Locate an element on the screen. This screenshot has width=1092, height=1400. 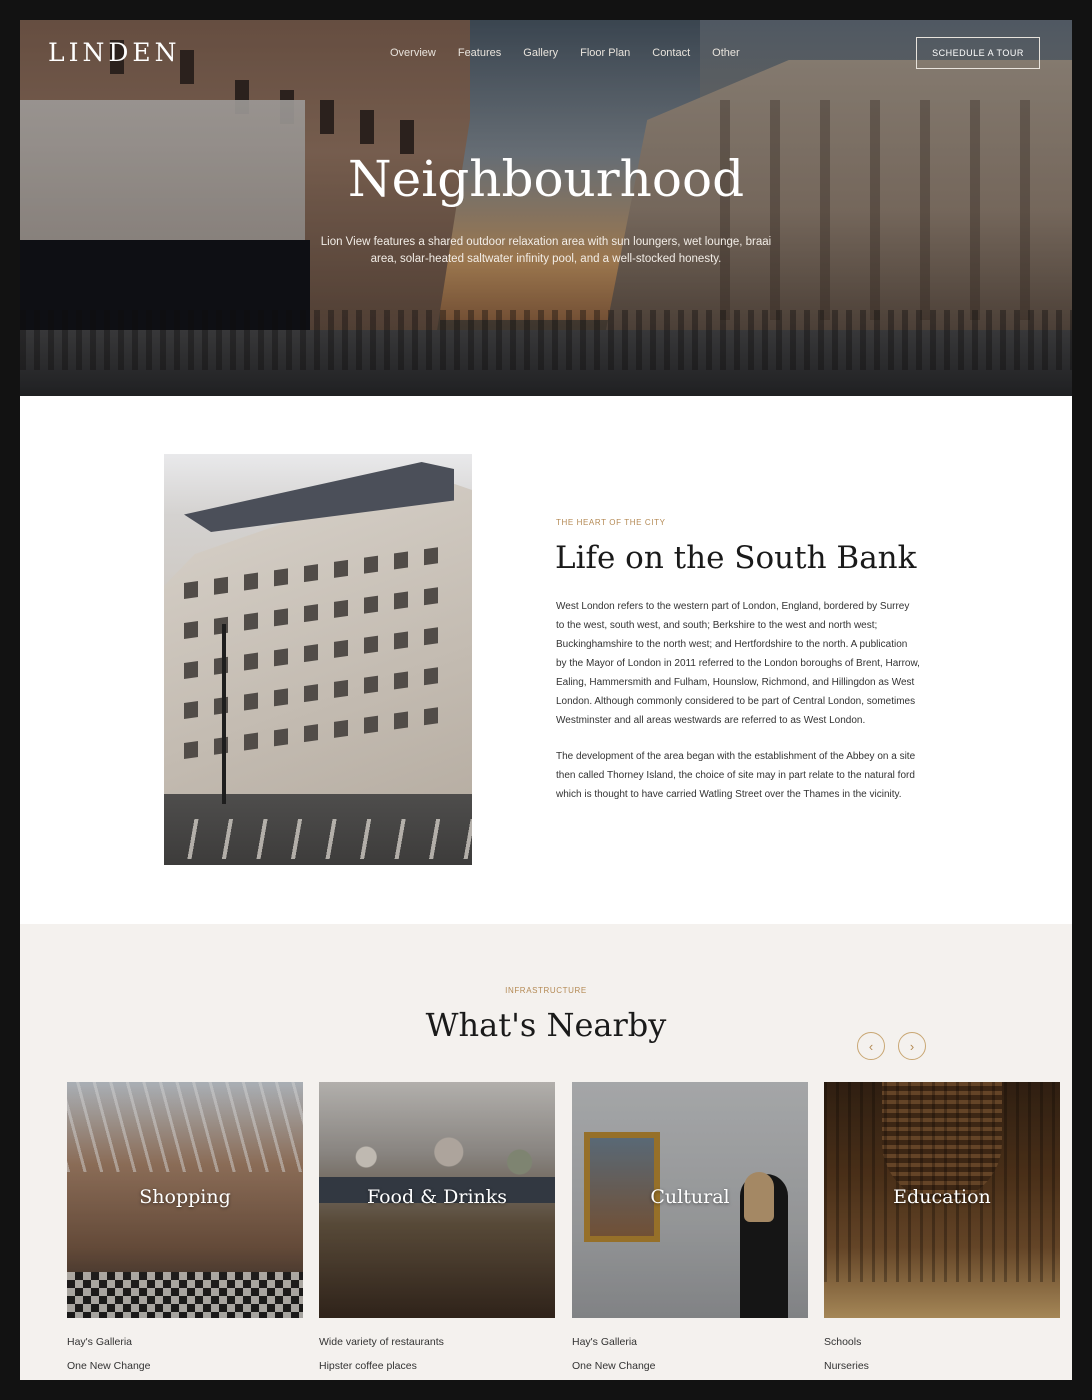
south-bank-image is located at coordinates (318, 659).